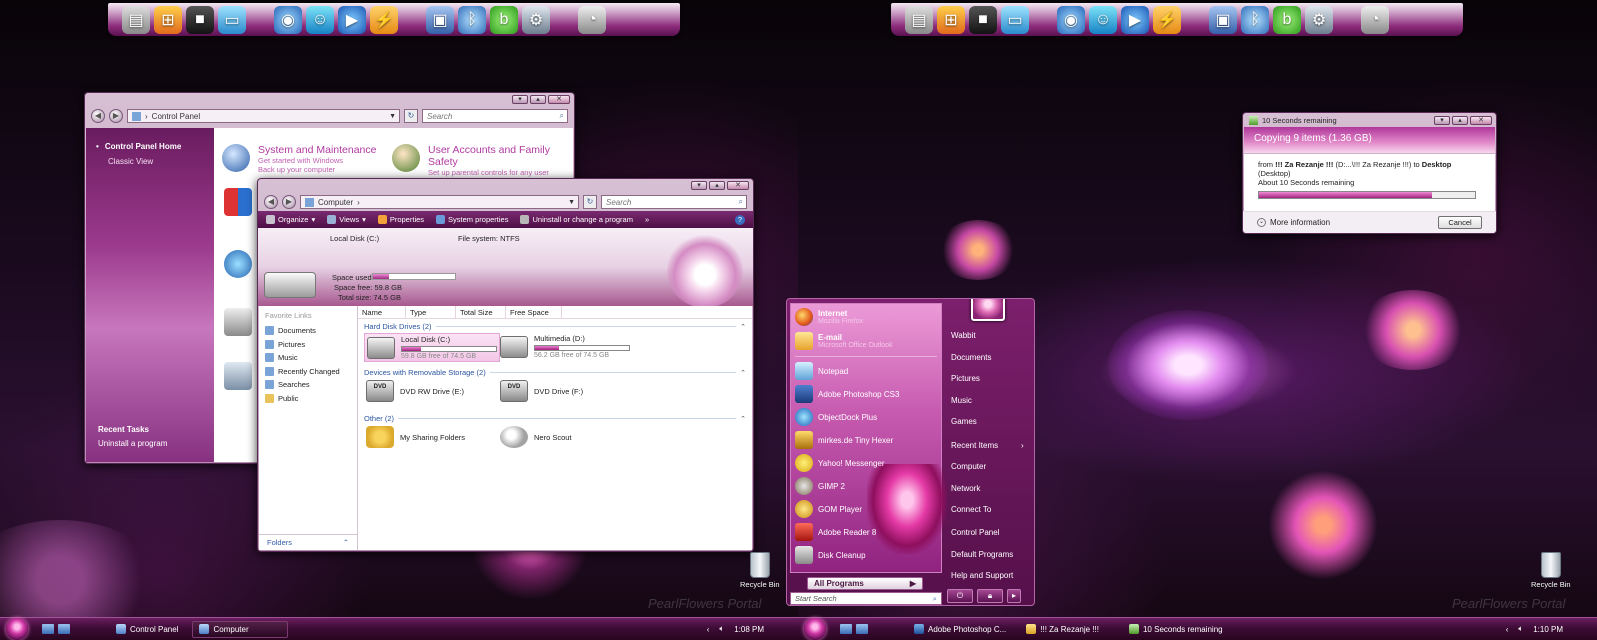  Describe the element at coordinates (263, 116) in the screenshot. I see `address-bar: › Control Panel ▼` at that location.